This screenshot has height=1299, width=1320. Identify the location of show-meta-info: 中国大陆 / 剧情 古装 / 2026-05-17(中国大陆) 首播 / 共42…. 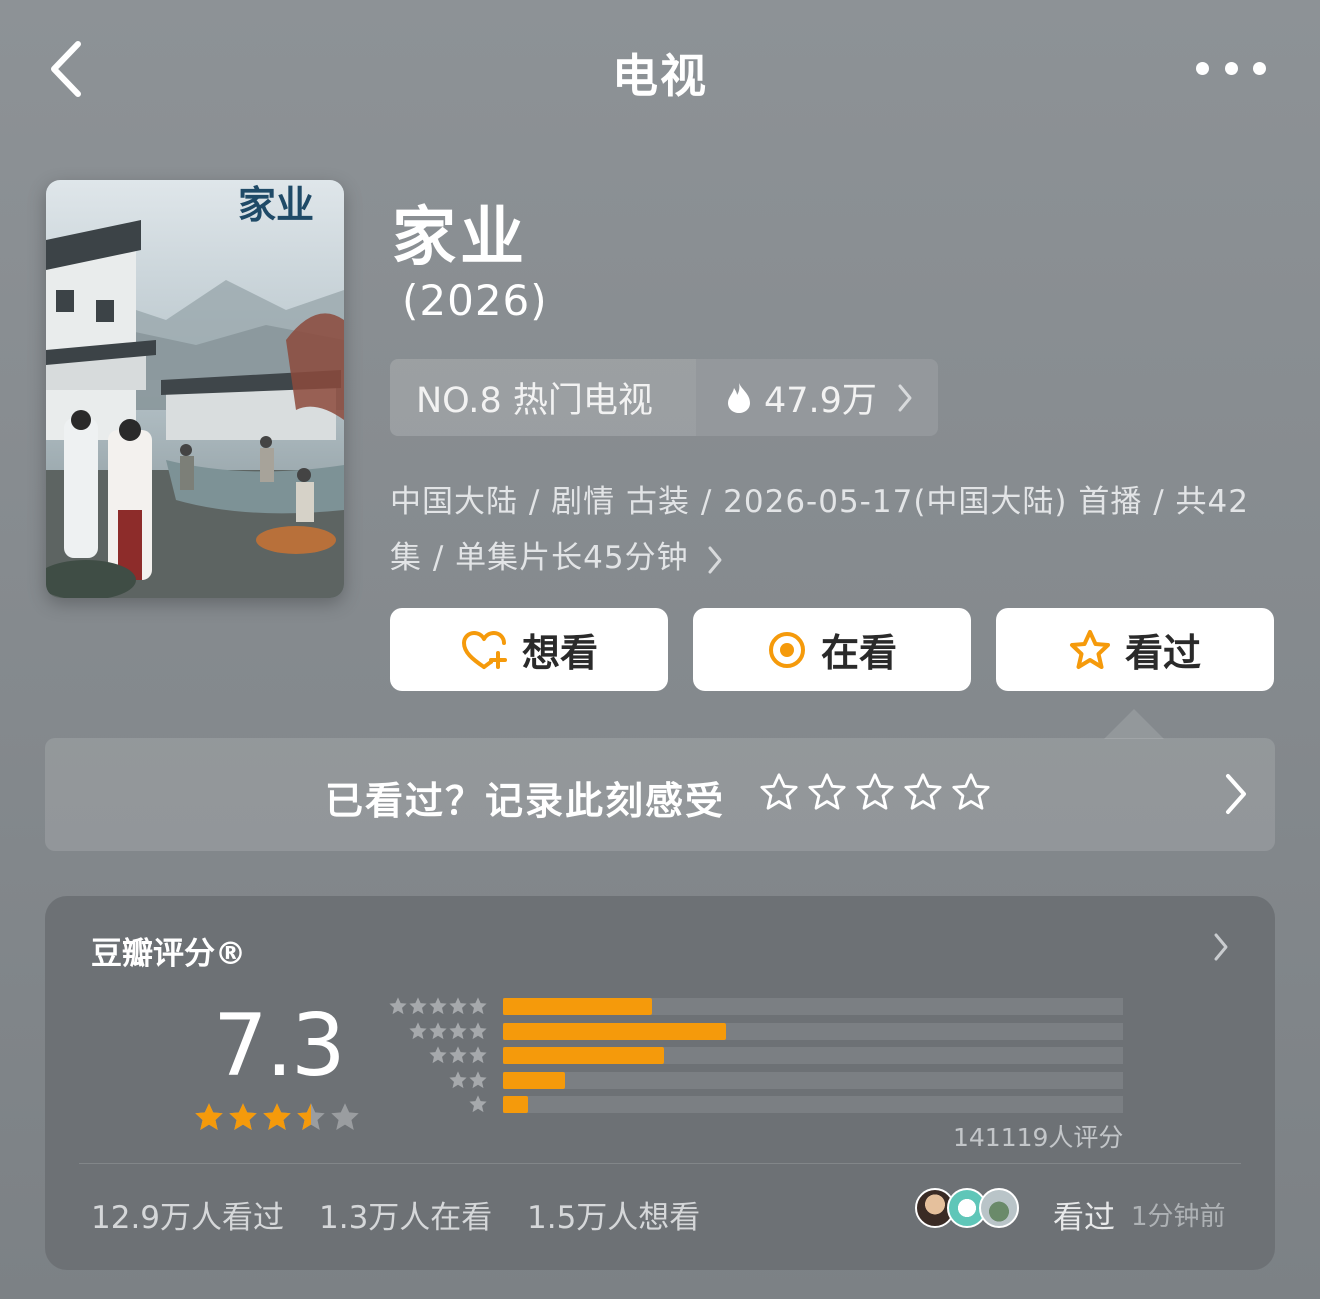
(825, 530).